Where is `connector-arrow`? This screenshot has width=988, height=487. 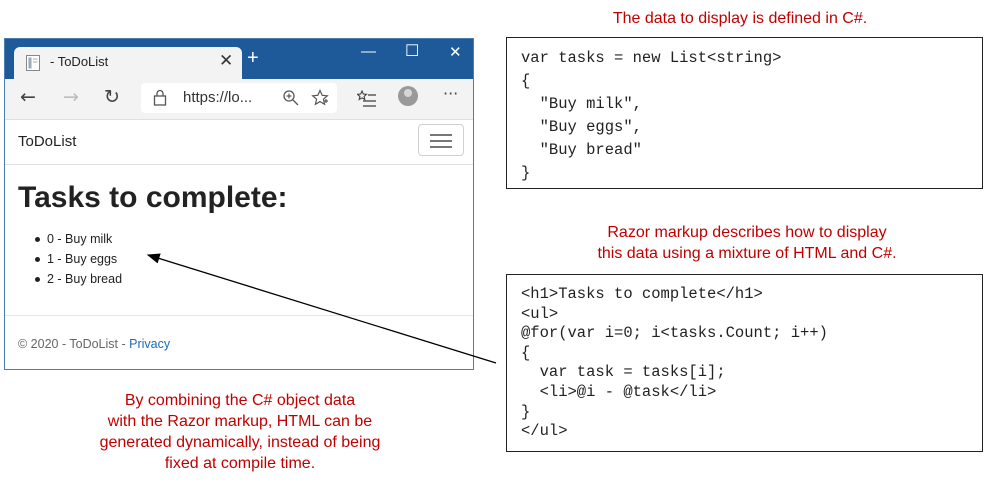 connector-arrow is located at coordinates (321, 308).